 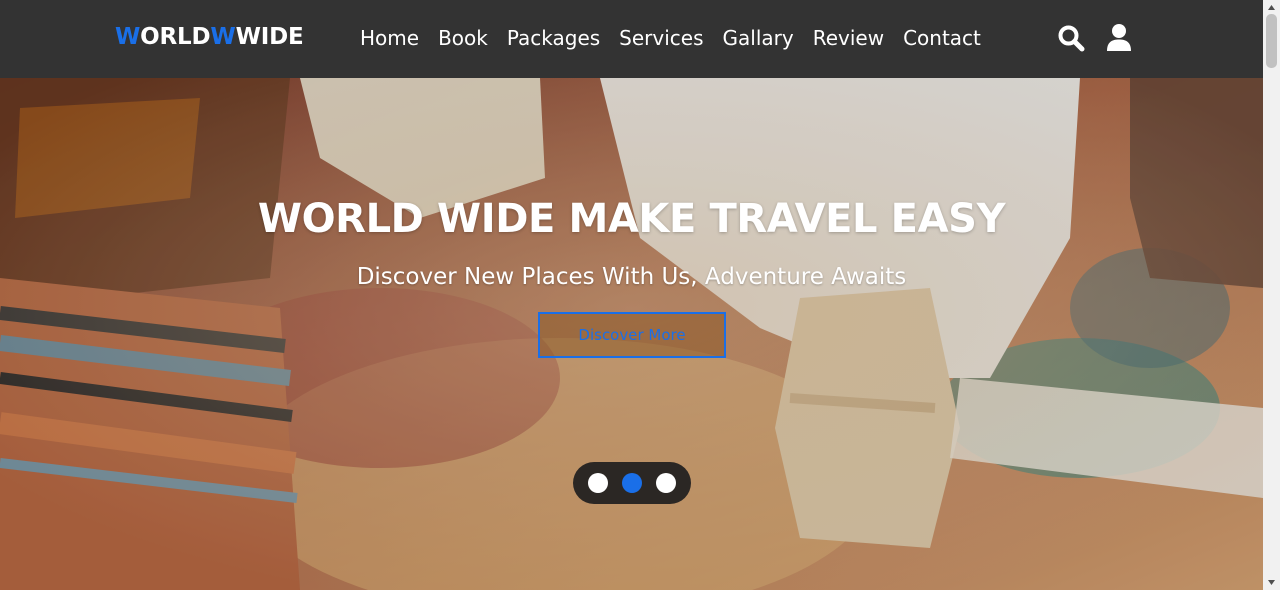 What do you see at coordinates (1071, 38) in the screenshot?
I see `search-icon` at bounding box center [1071, 38].